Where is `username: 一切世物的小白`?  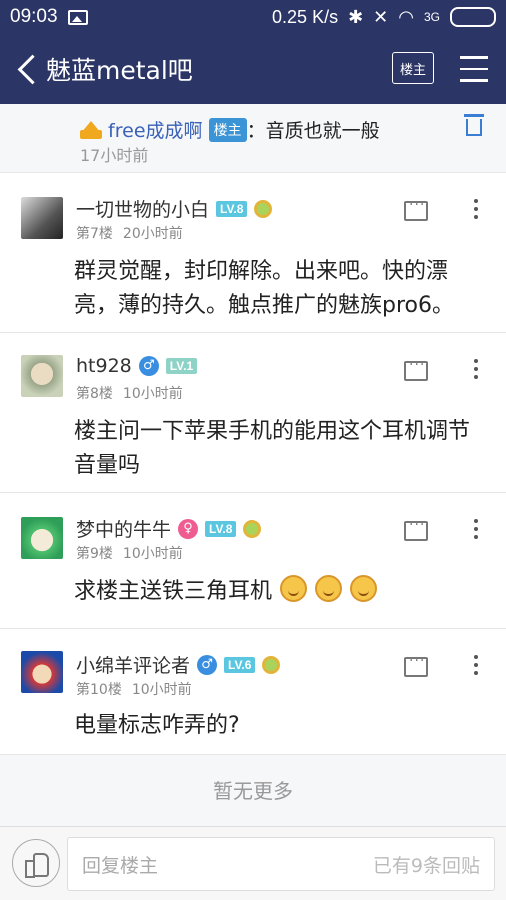 username: 一切世物的小白 is located at coordinates (142, 208).